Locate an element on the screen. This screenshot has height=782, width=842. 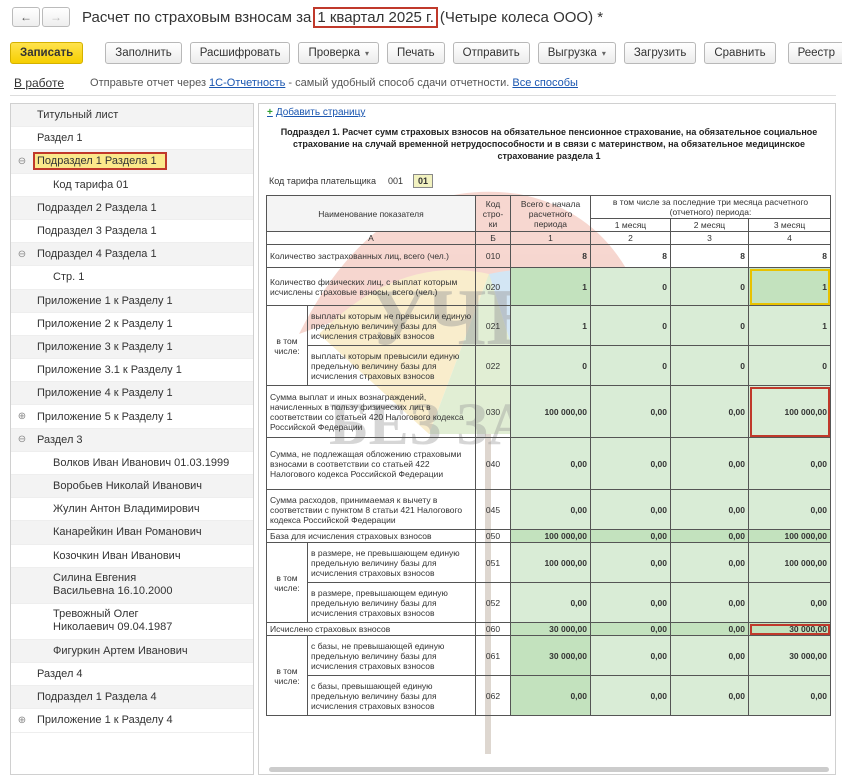
registry-button: Реестр is located at coordinates (814, 53).